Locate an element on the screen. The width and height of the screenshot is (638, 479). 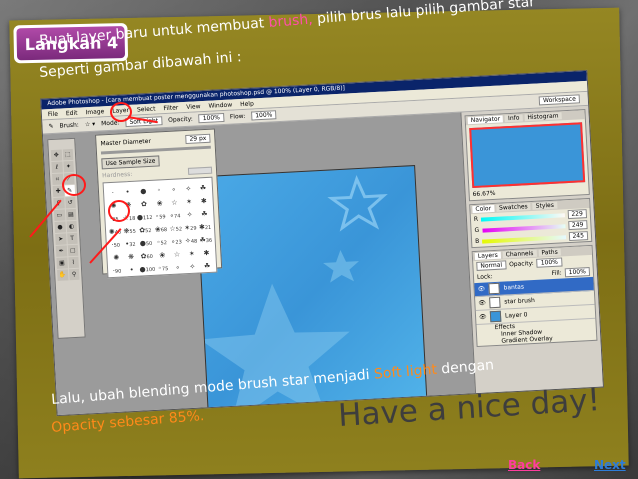
brush-tip: ◦ 59 is located at coordinates (160, 214).